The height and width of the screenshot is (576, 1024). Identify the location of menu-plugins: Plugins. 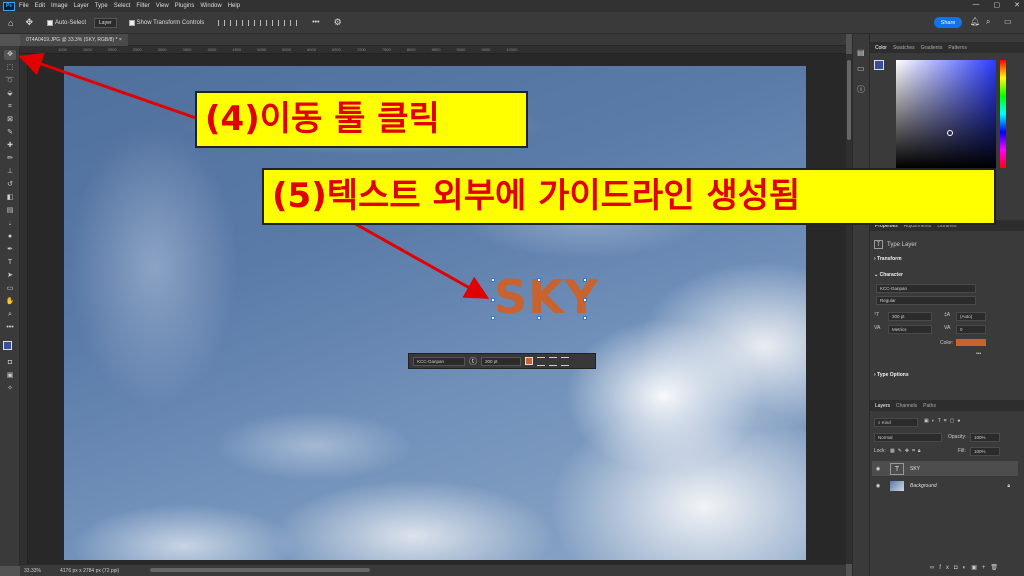
(185, 6).